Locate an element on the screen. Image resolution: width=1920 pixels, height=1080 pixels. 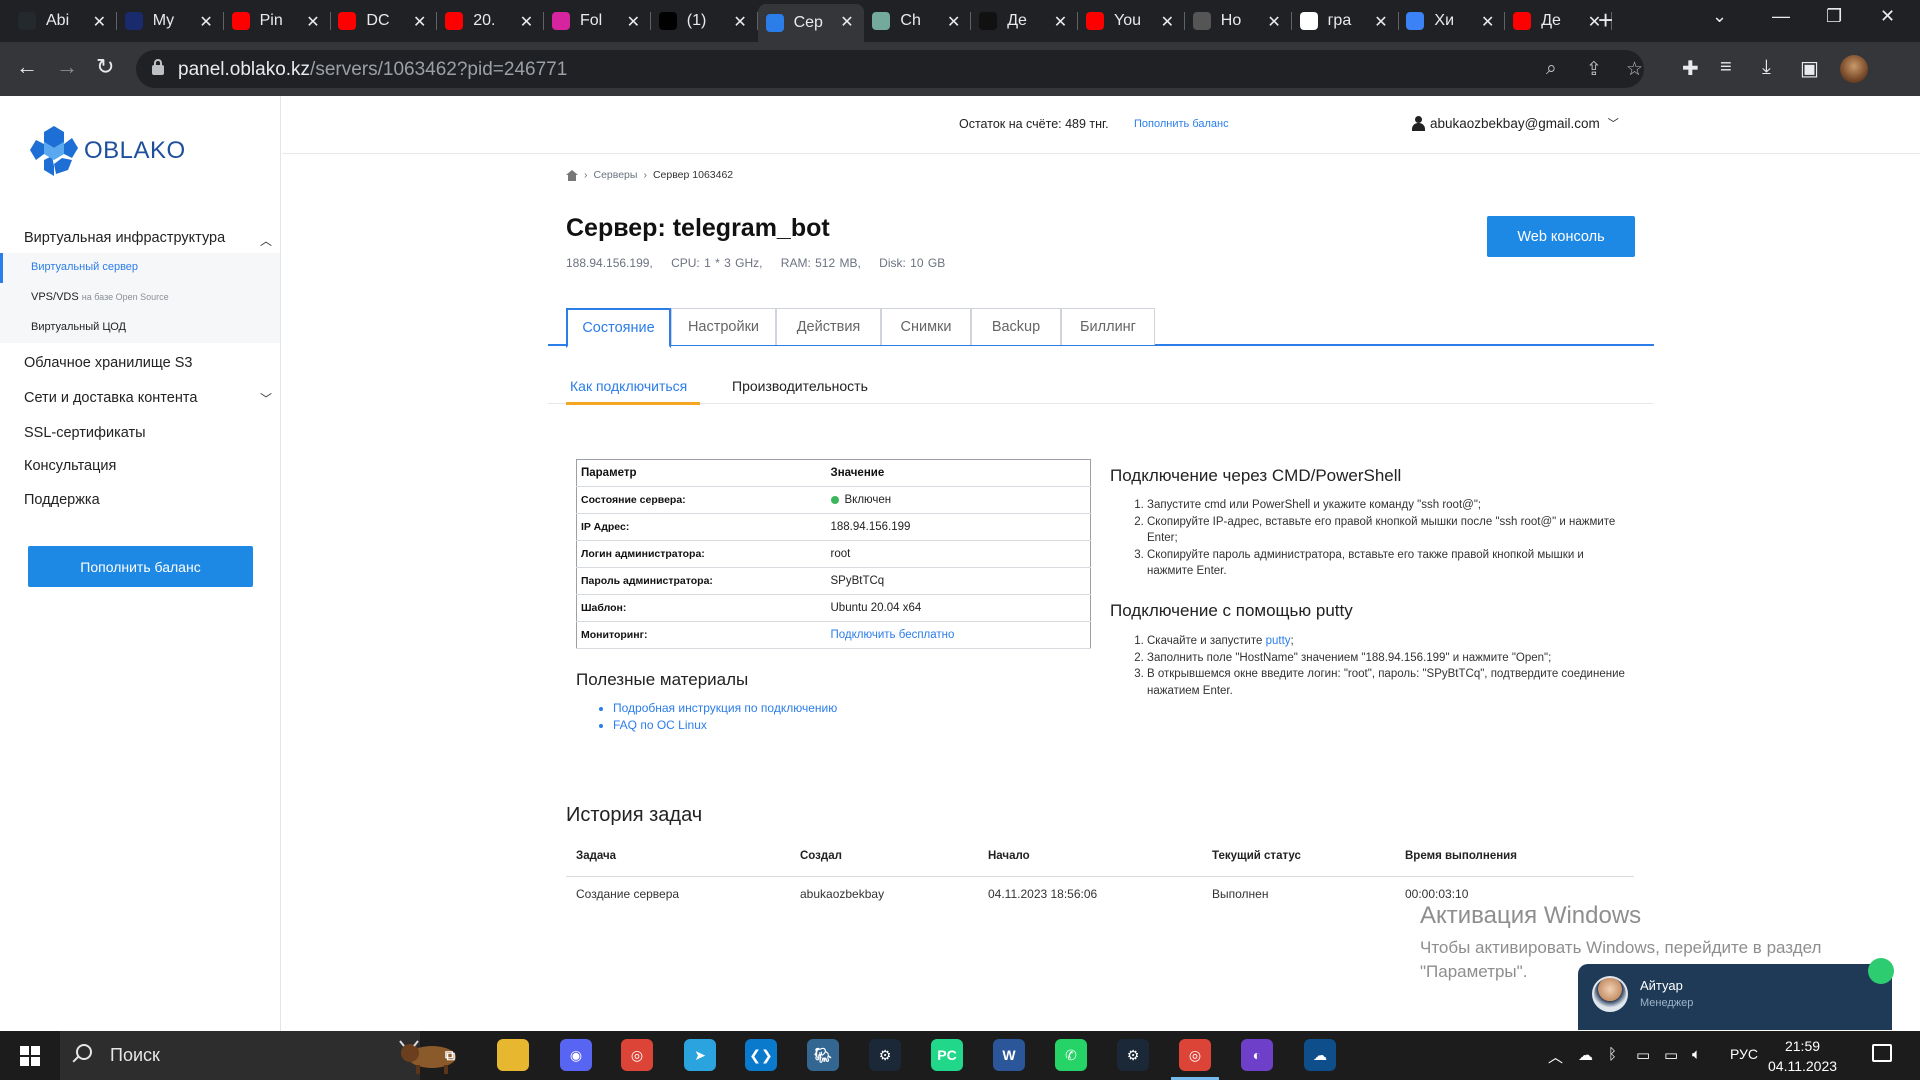
tab-settings: Настройки is located at coordinates (723, 326).